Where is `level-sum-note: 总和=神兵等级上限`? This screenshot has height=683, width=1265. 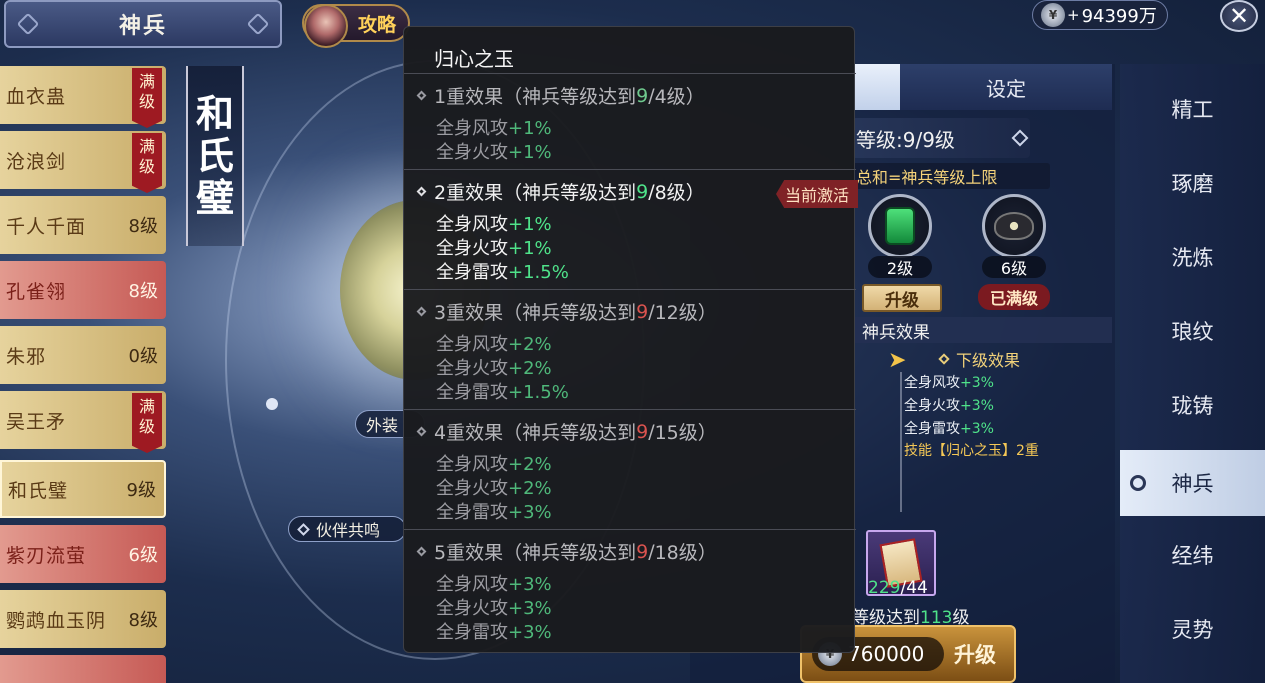 level-sum-note: 总和=神兵等级上限 is located at coordinates (951, 176).